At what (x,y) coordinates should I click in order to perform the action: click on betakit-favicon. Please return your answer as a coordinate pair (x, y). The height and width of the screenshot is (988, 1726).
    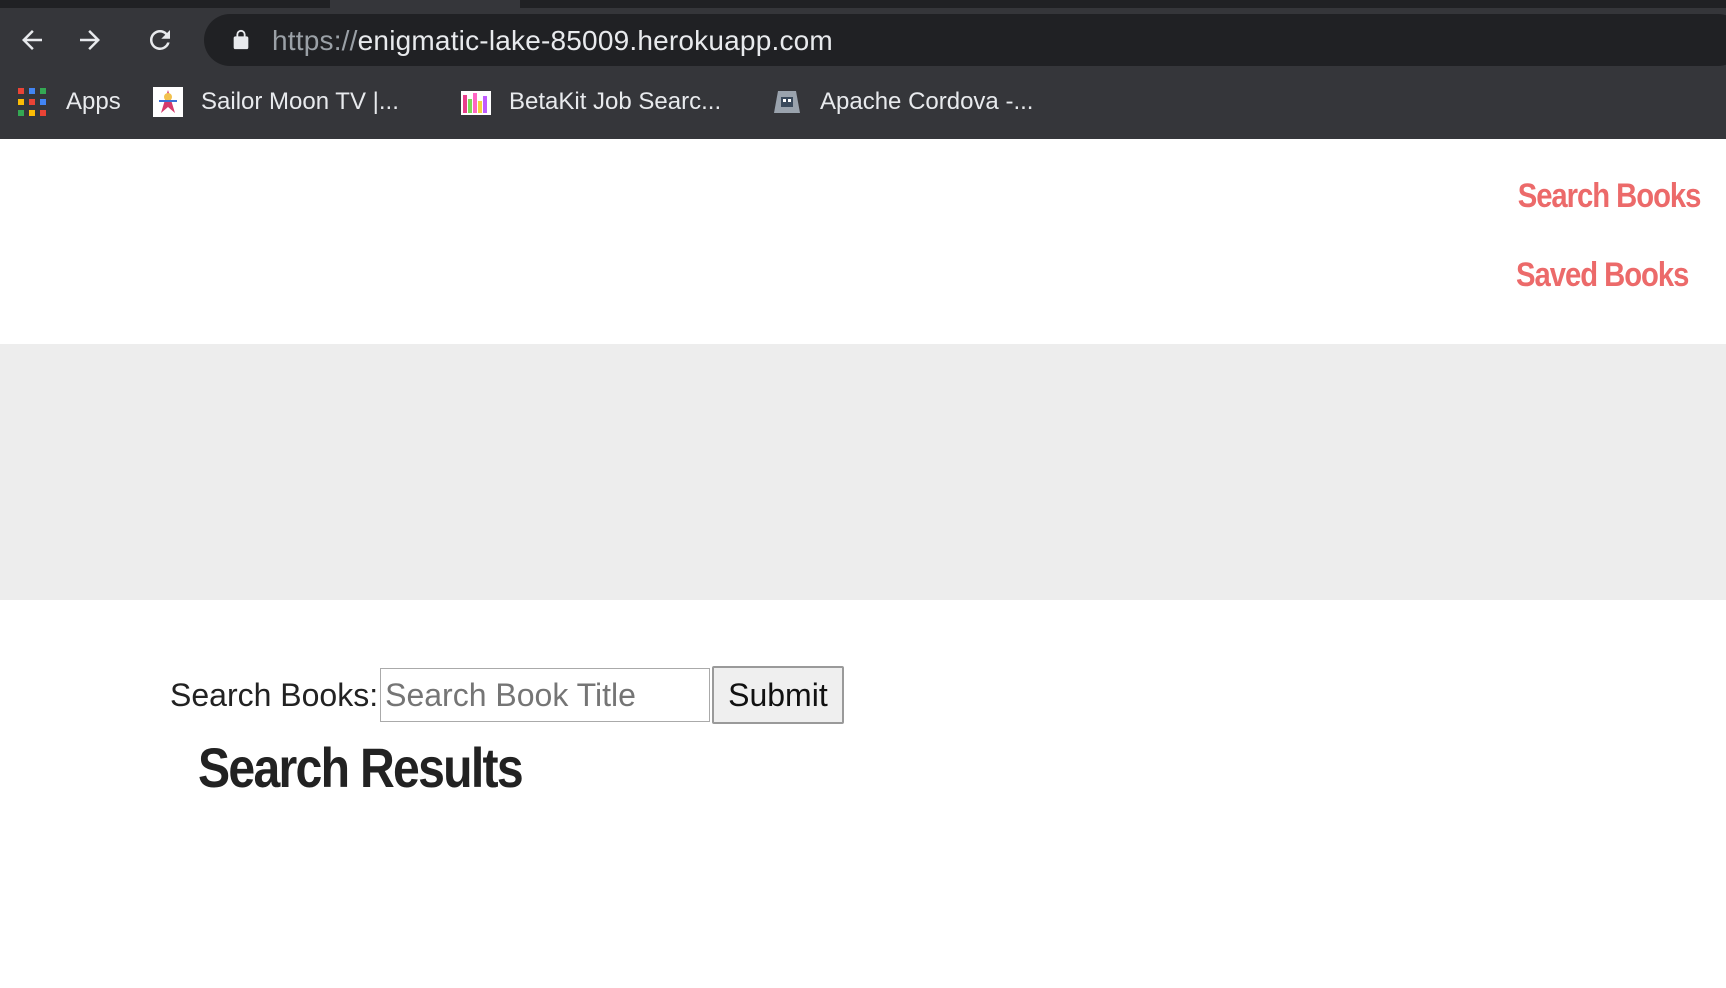
    Looking at the image, I should click on (476, 102).